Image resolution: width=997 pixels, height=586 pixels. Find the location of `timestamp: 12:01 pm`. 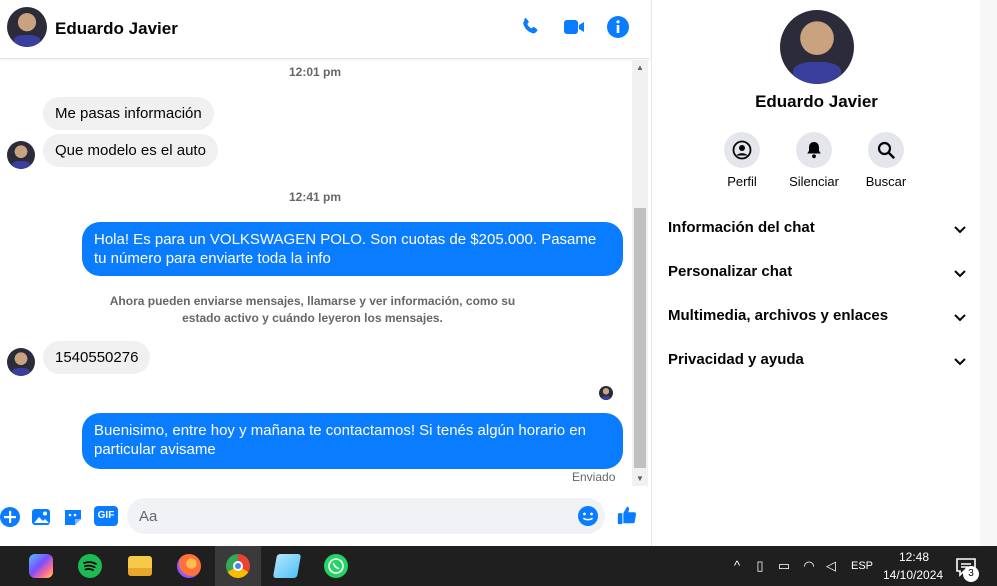

timestamp: 12:01 pm is located at coordinates (315, 72).